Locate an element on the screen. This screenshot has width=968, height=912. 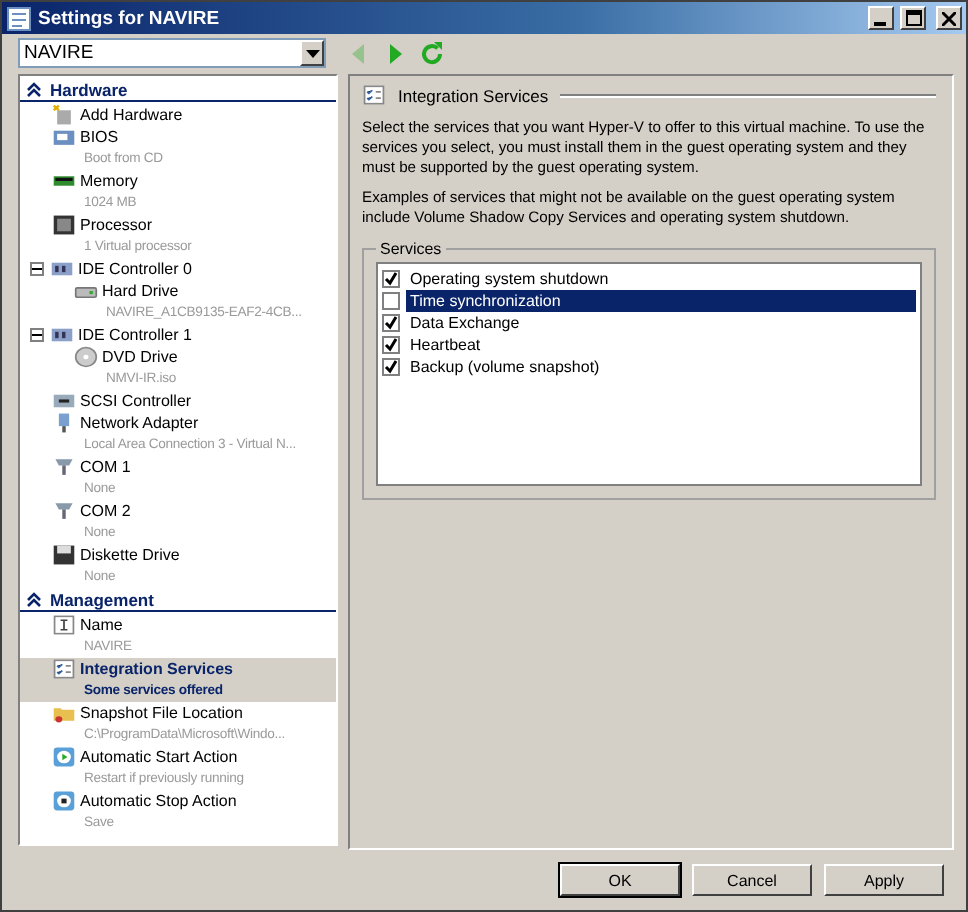
window-title: Settings for NAVIRE is located at coordinates (130, 18).